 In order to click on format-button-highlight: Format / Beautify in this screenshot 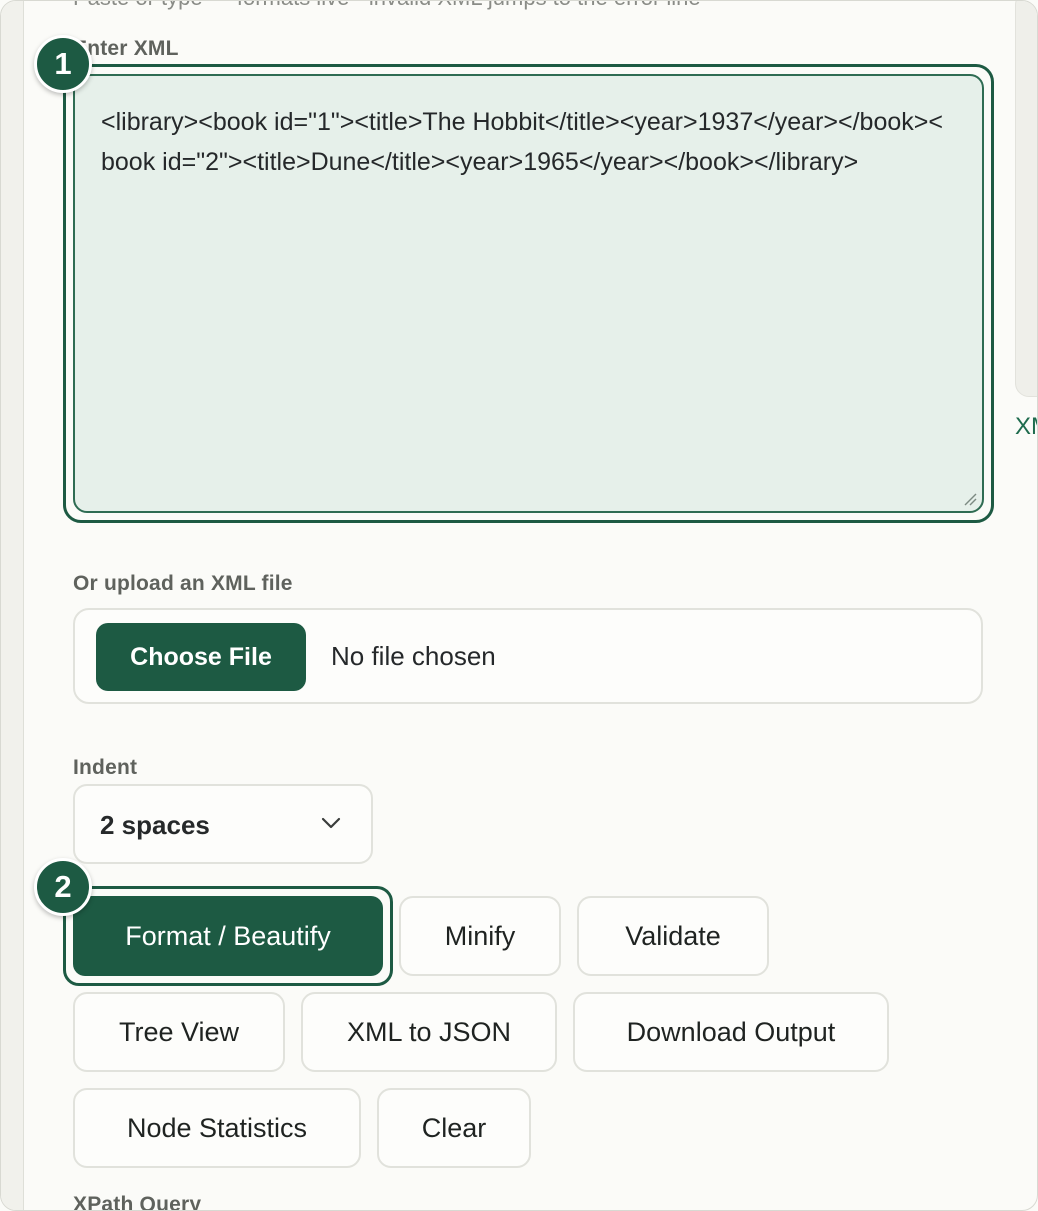, I will do `click(228, 936)`.